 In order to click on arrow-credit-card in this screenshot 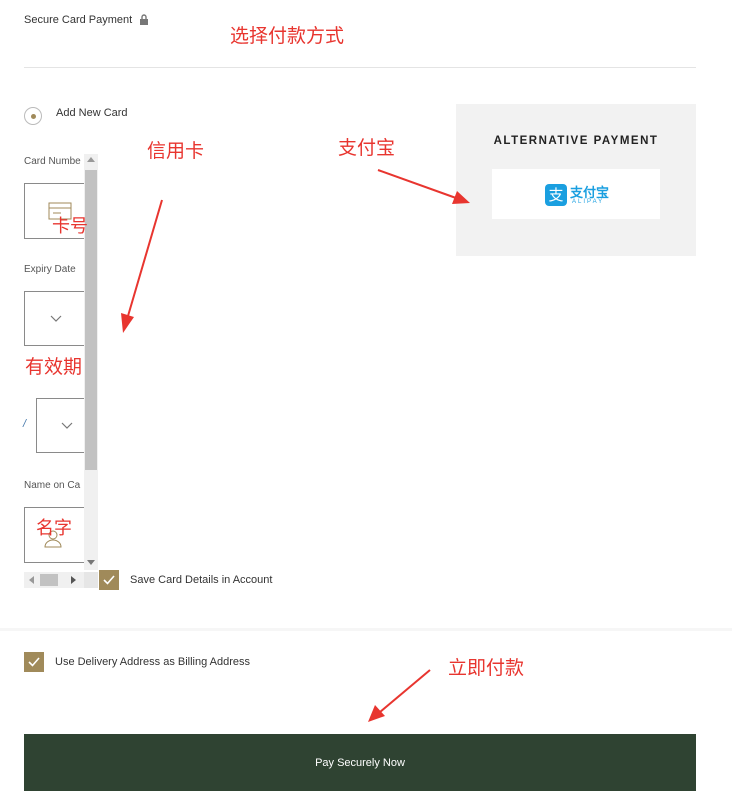, I will do `click(142, 266)`.